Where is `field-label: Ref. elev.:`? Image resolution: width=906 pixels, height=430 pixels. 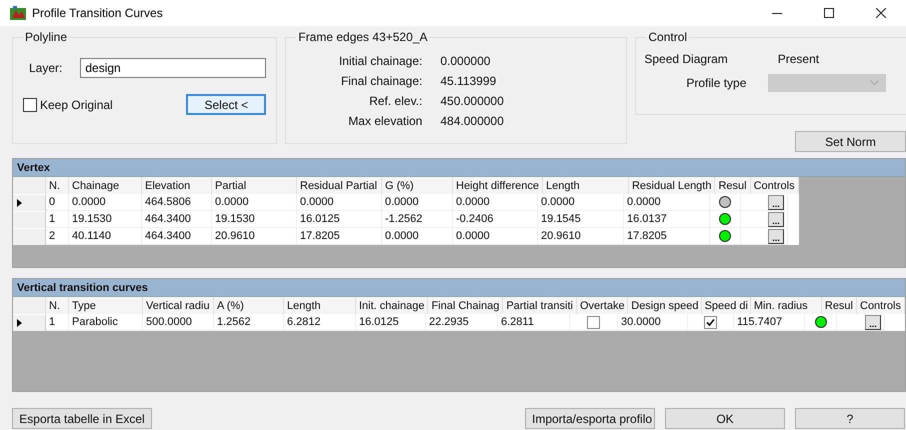 field-label: Ref. elev.: is located at coordinates (395, 101).